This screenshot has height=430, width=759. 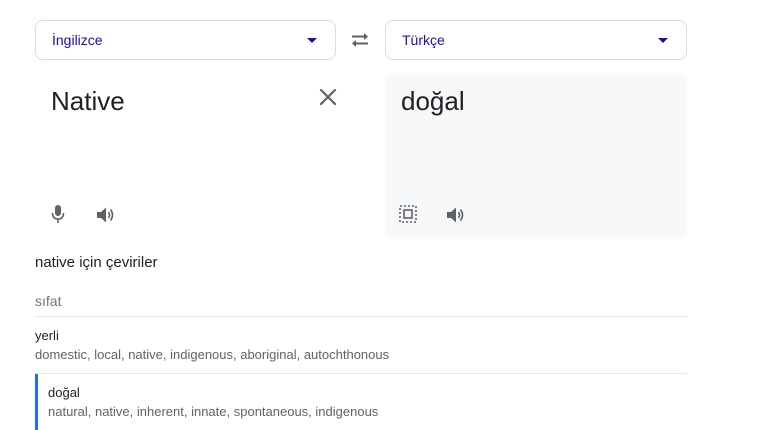 What do you see at coordinates (423, 40) in the screenshot?
I see `target-language-label: Türkçe` at bounding box center [423, 40].